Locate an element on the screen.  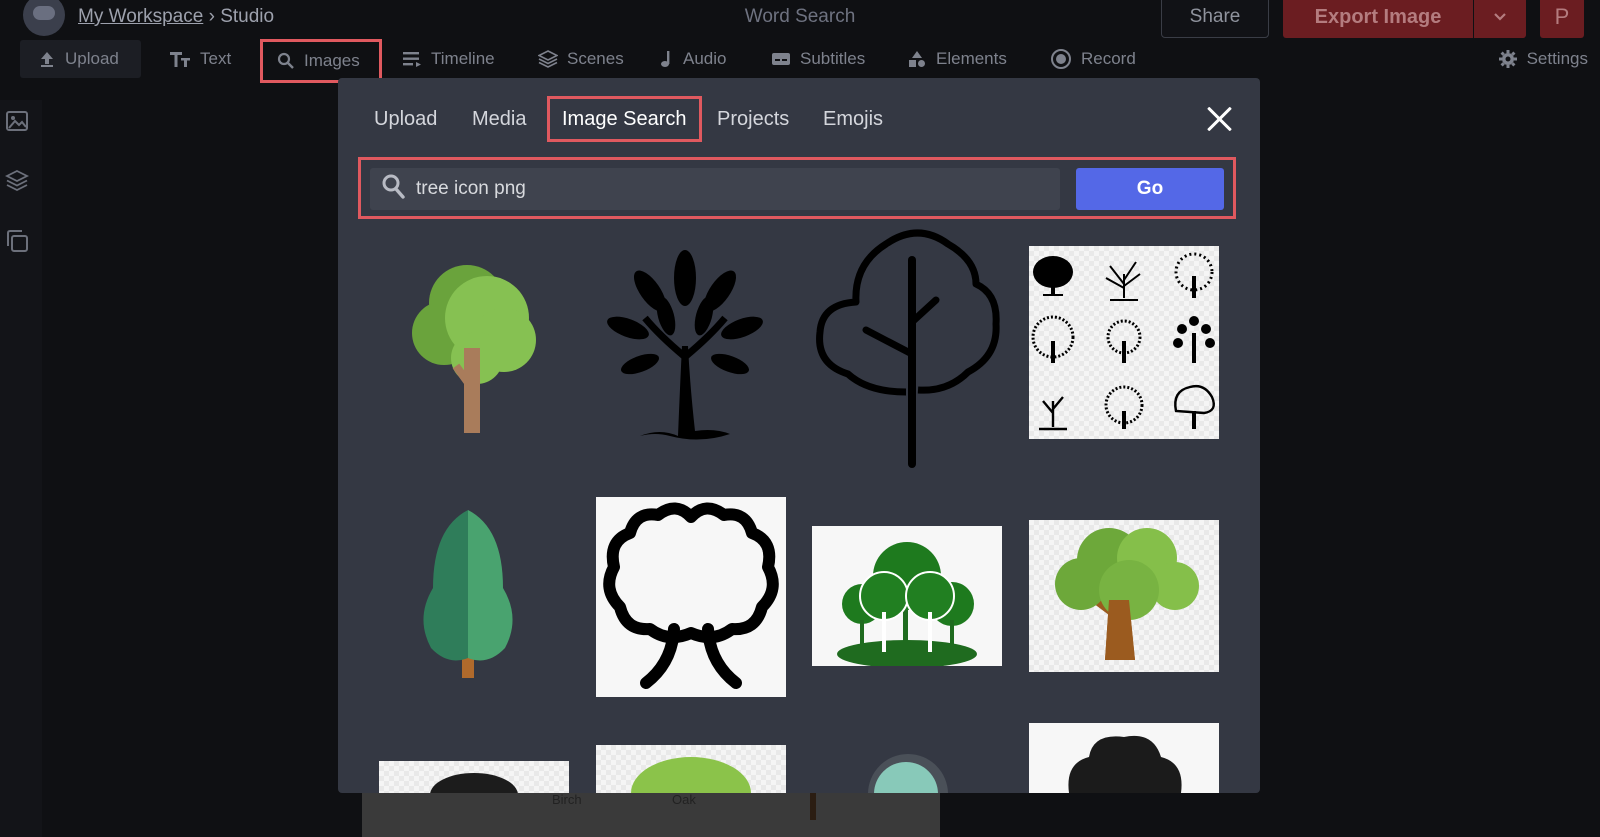
export-image-button: Export Image is located at coordinates (1378, 19).